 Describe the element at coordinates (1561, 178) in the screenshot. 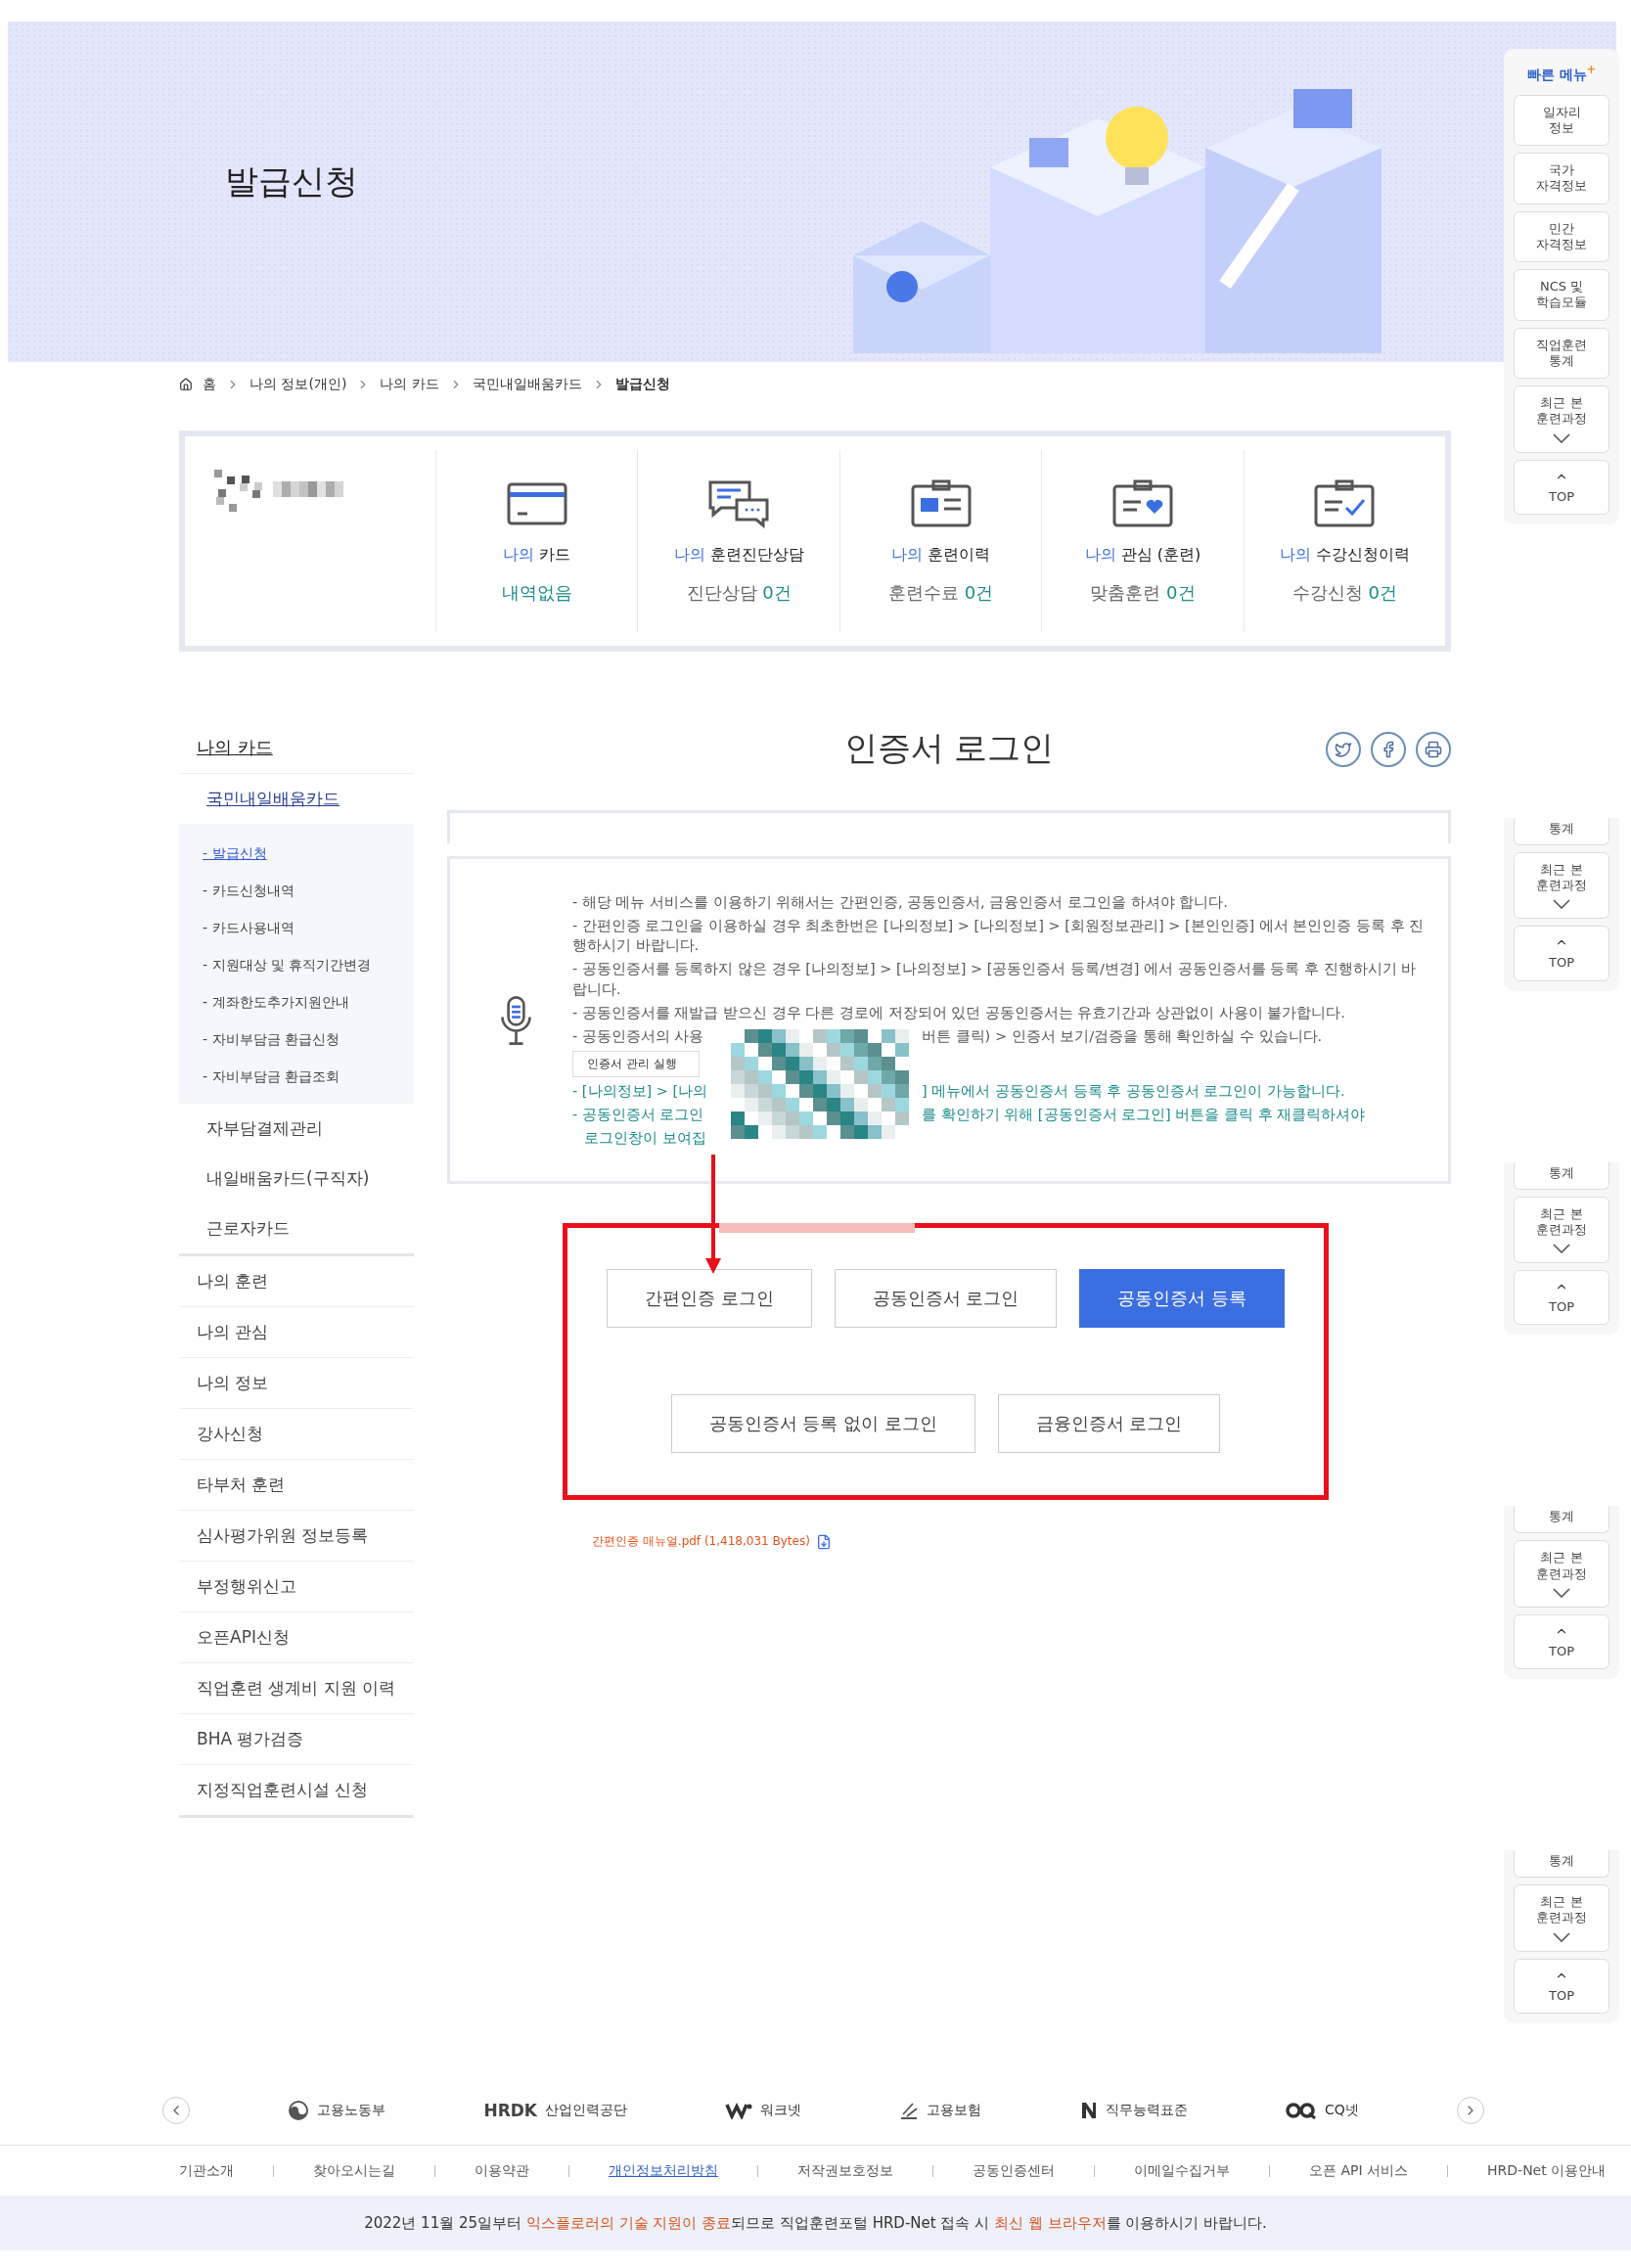

I see `quick-menu-item: 국가 자격정보` at that location.